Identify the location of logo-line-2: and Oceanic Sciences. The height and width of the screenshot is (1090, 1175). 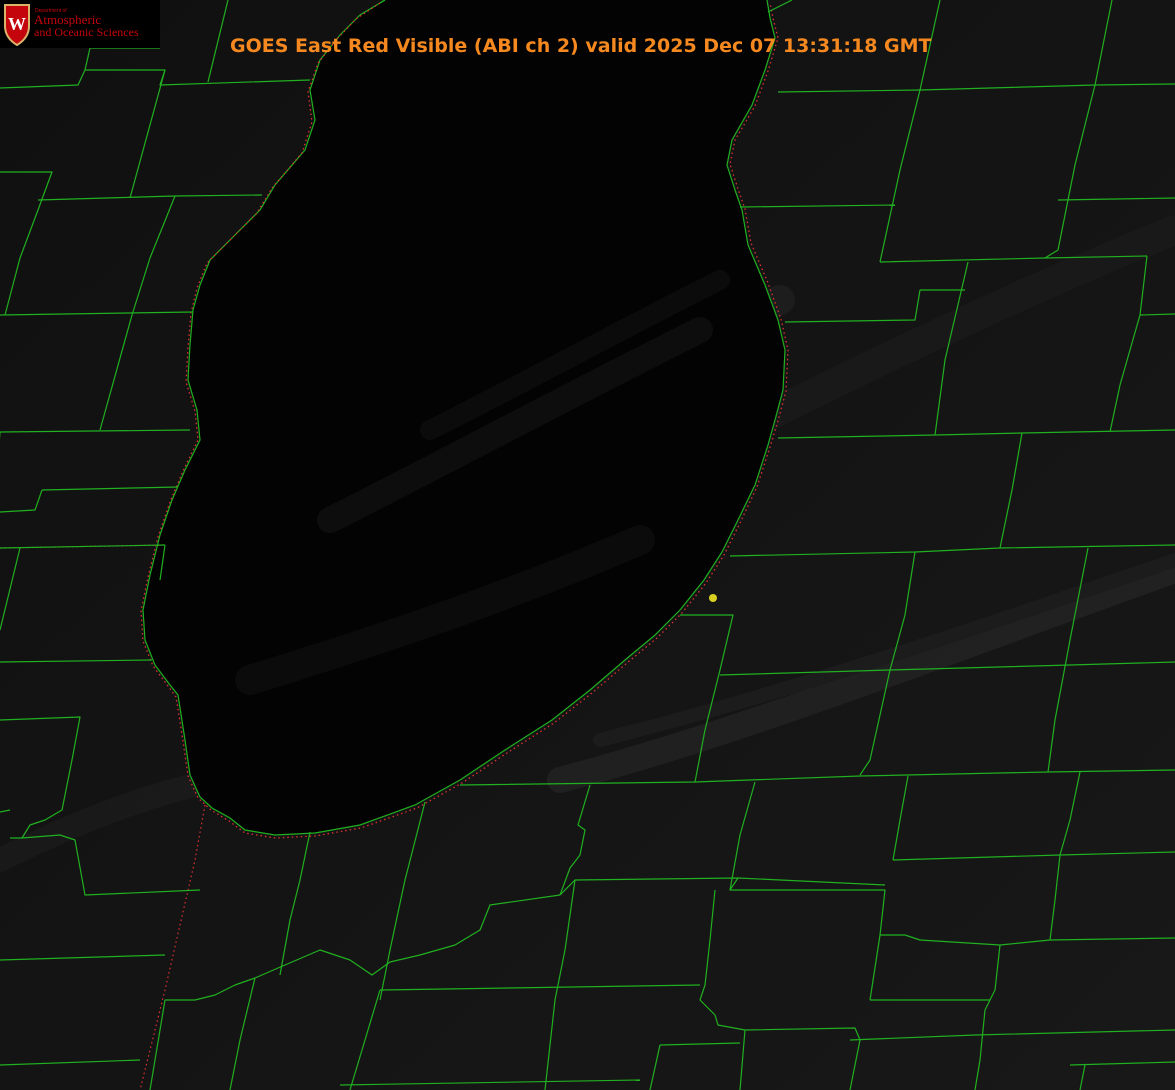
(86, 32).